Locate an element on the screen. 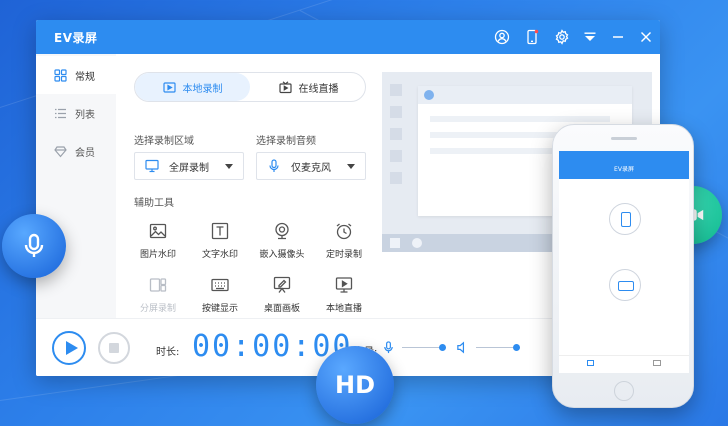 This screenshot has height=426, width=728. tab-label: 在线直播 is located at coordinates (318, 89).